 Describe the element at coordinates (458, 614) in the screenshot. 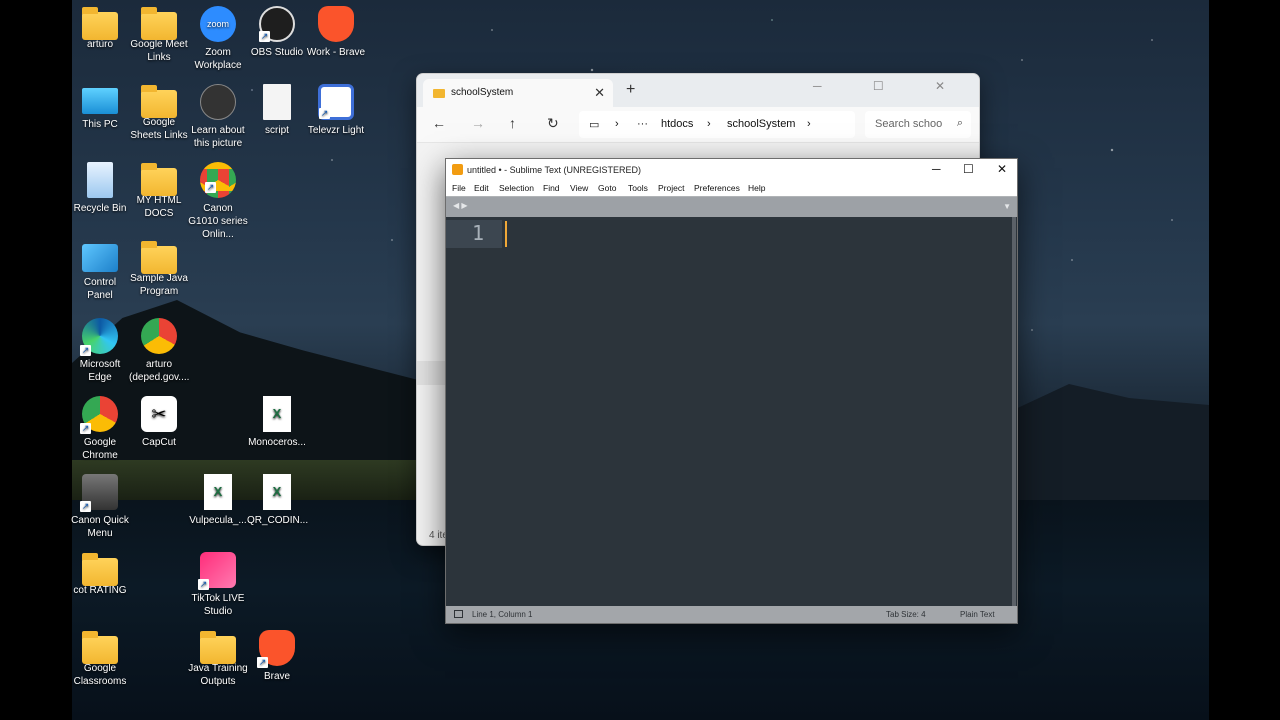

I see `panel-toggle-icon` at that location.